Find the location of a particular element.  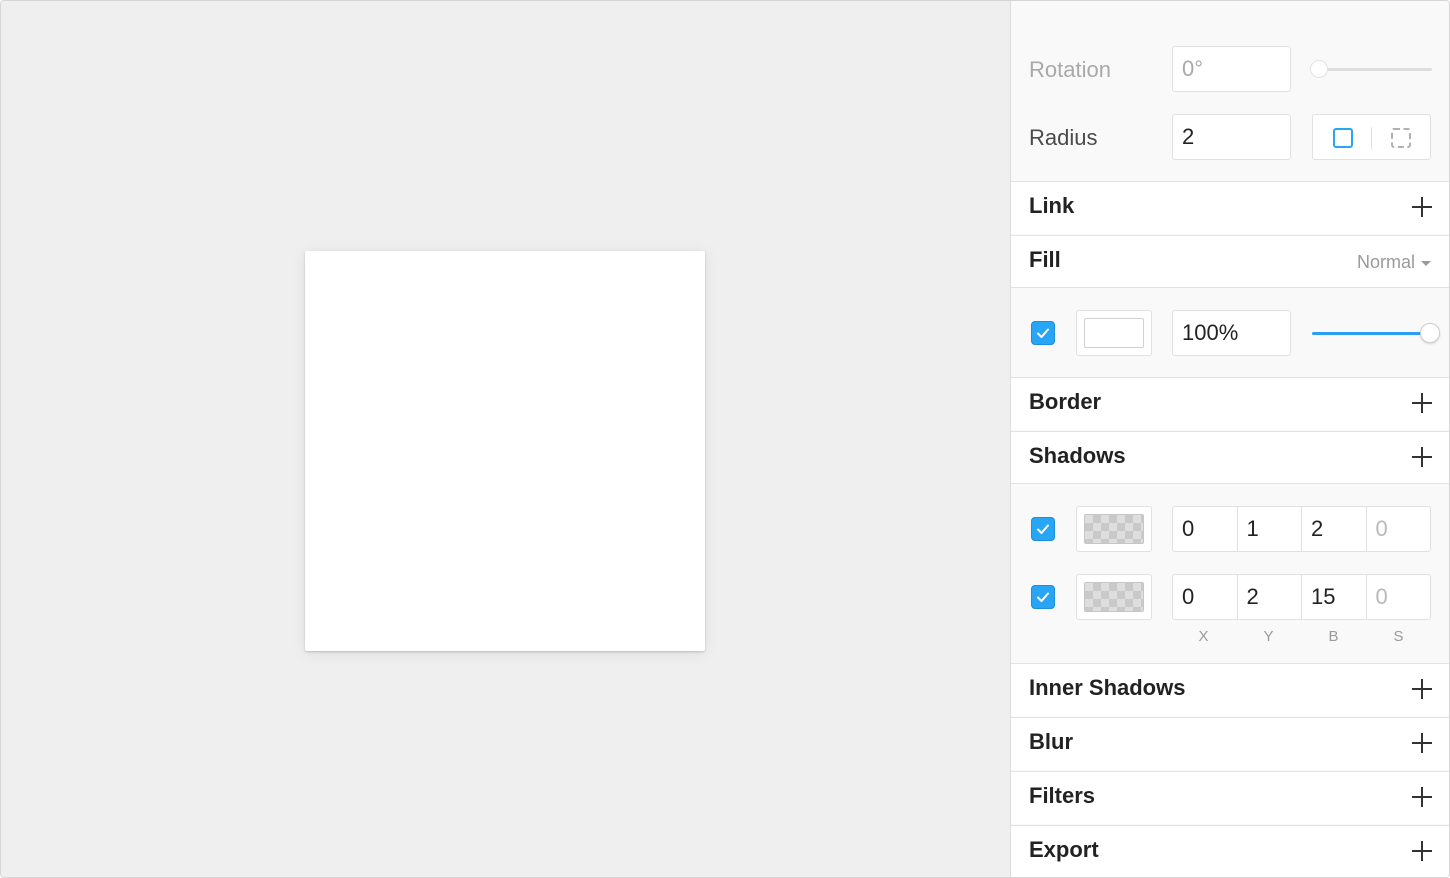

shadow-2-enabled-checkbox is located at coordinates (1043, 597).